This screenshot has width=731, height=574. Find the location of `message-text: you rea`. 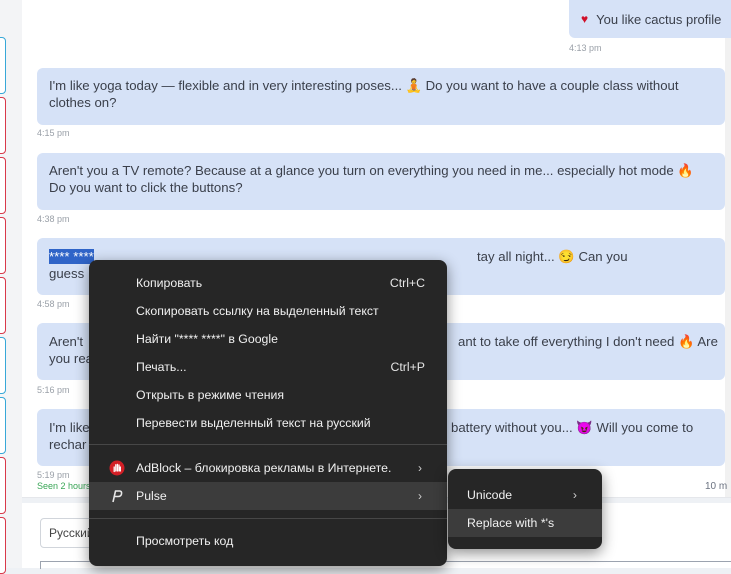

message-text: you rea is located at coordinates (71, 358).